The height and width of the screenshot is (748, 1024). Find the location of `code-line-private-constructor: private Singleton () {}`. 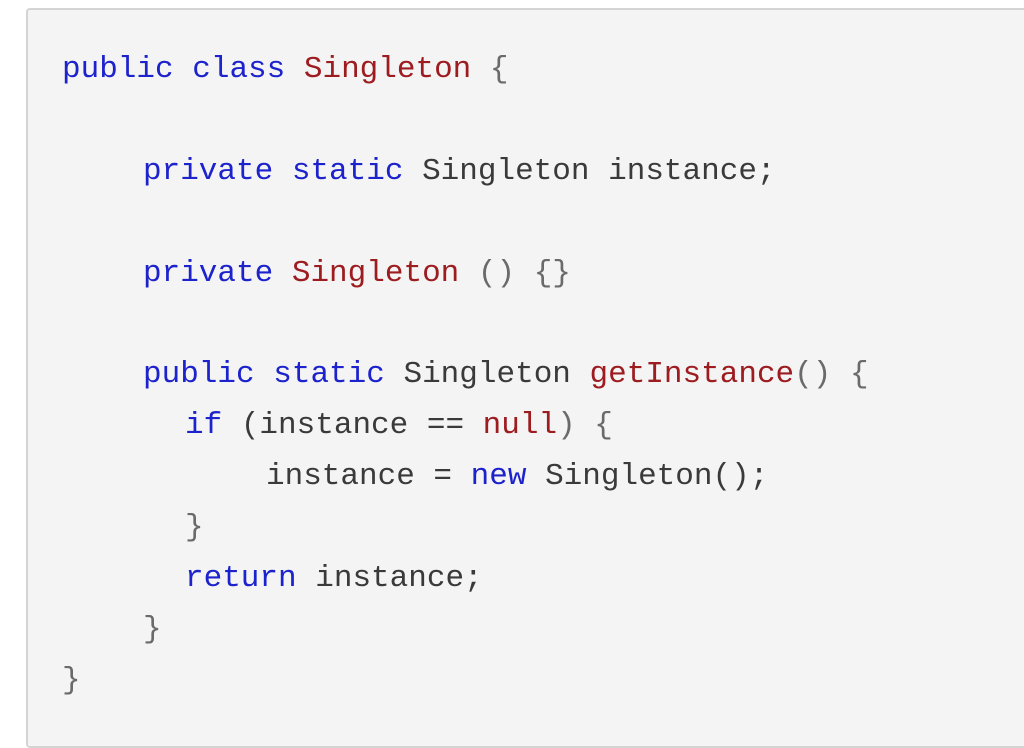

code-line-private-constructor: private Singleton () {} is located at coordinates (357, 274).